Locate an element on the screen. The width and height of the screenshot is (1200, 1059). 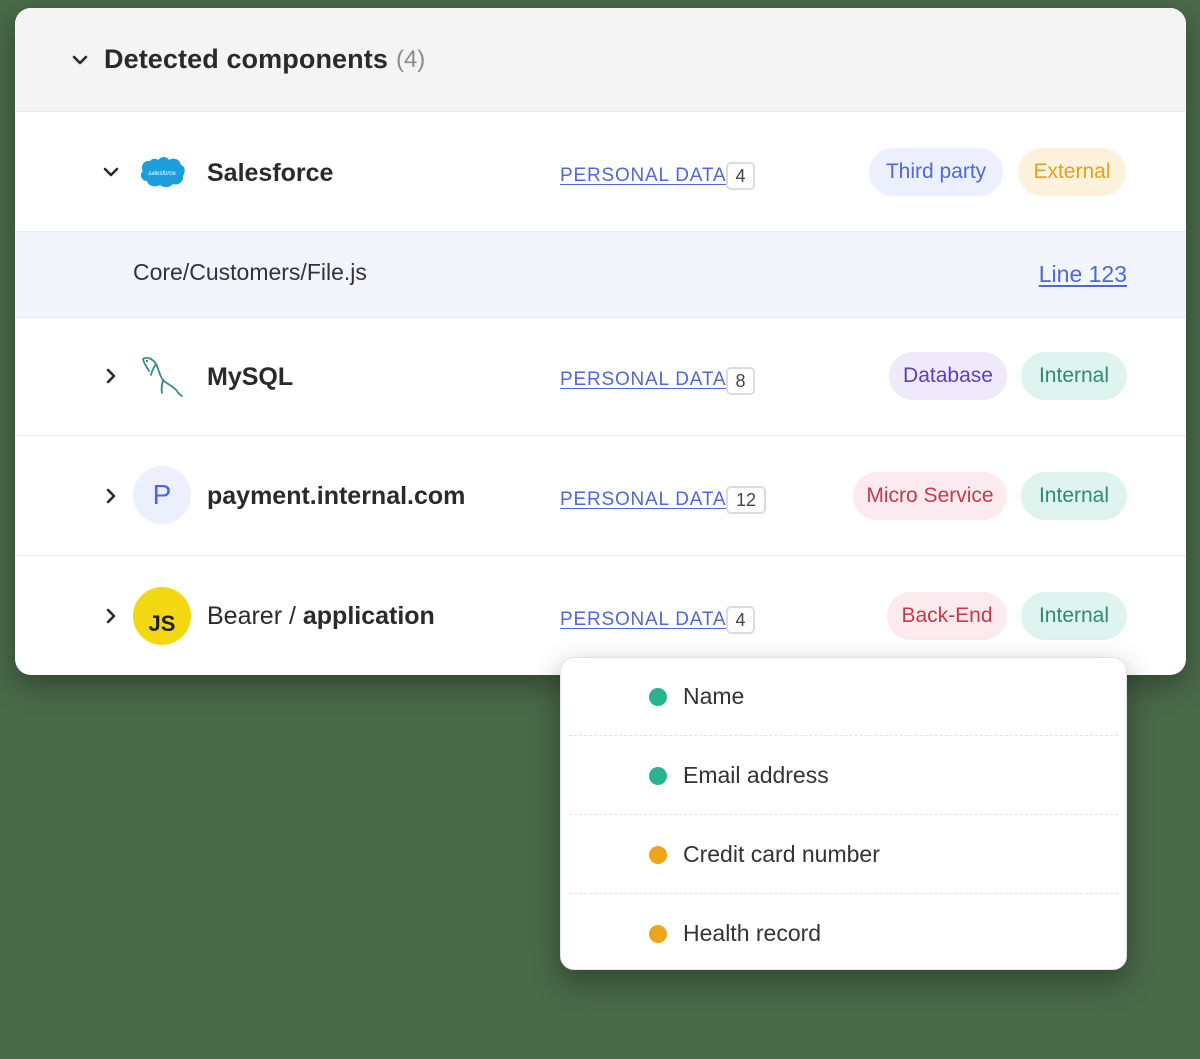
component-name: MySQL is located at coordinates (250, 377).